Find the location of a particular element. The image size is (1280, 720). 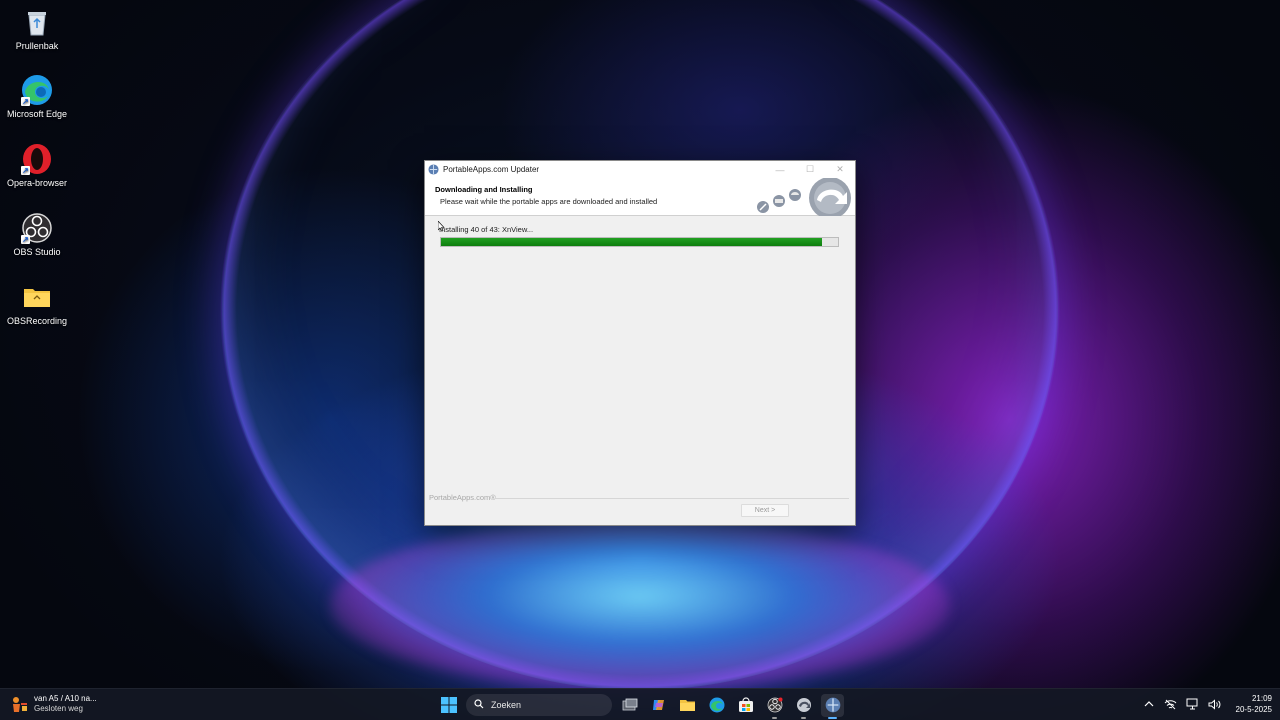

window-title: PortableApps.com Updater is located at coordinates (491, 169).